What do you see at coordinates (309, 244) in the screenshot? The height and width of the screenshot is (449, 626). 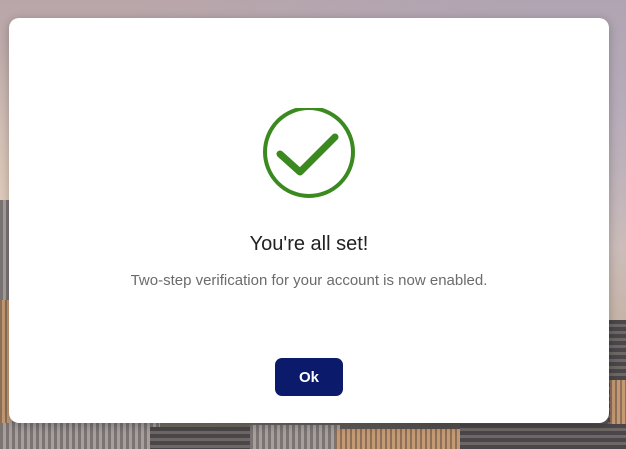 I see `dialog-title: You're all set!` at bounding box center [309, 244].